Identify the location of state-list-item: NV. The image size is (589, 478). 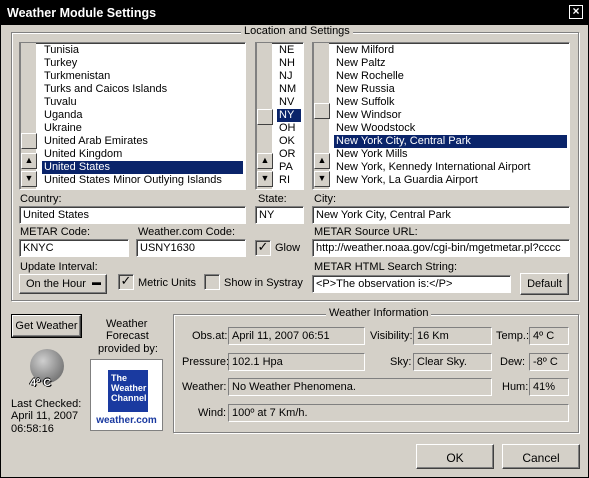
(289, 102).